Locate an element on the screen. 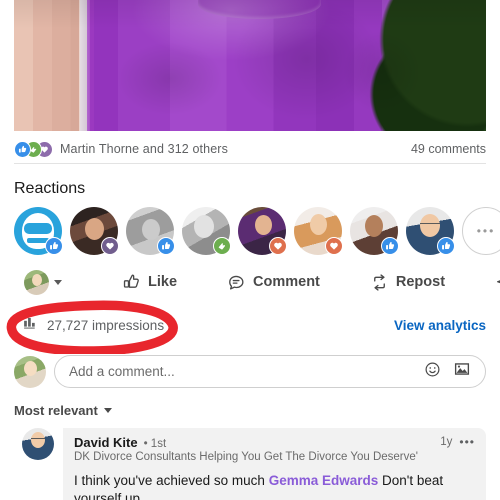 The height and width of the screenshot is (500, 500). send-icon is located at coordinates (497, 282).